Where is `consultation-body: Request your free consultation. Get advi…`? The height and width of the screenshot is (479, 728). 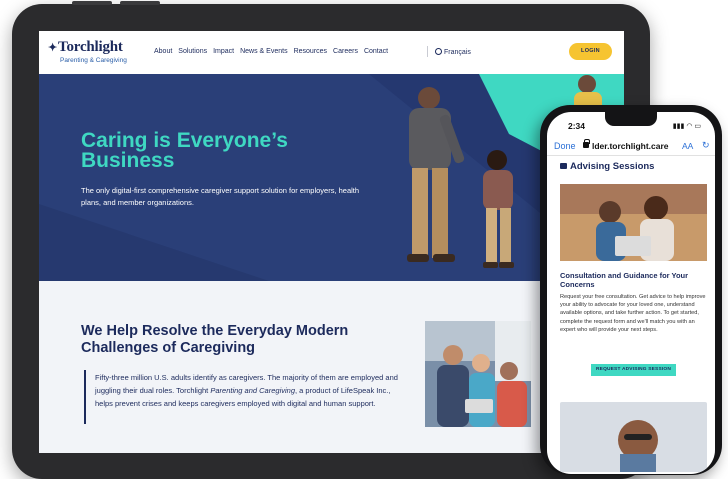
consultation-body: Request your free consultation. Get advi… is located at coordinates (633, 313).